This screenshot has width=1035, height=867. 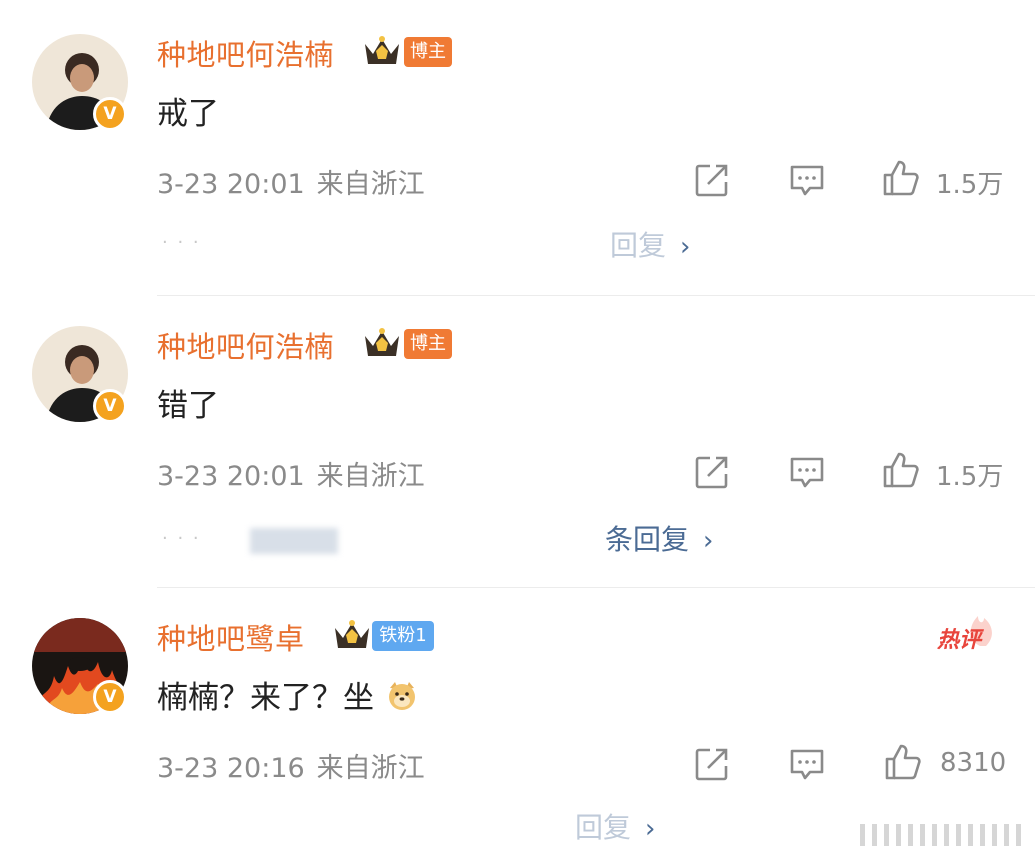 I want to click on comment-text: 楠楠？来了？坐, so click(x=287, y=694).